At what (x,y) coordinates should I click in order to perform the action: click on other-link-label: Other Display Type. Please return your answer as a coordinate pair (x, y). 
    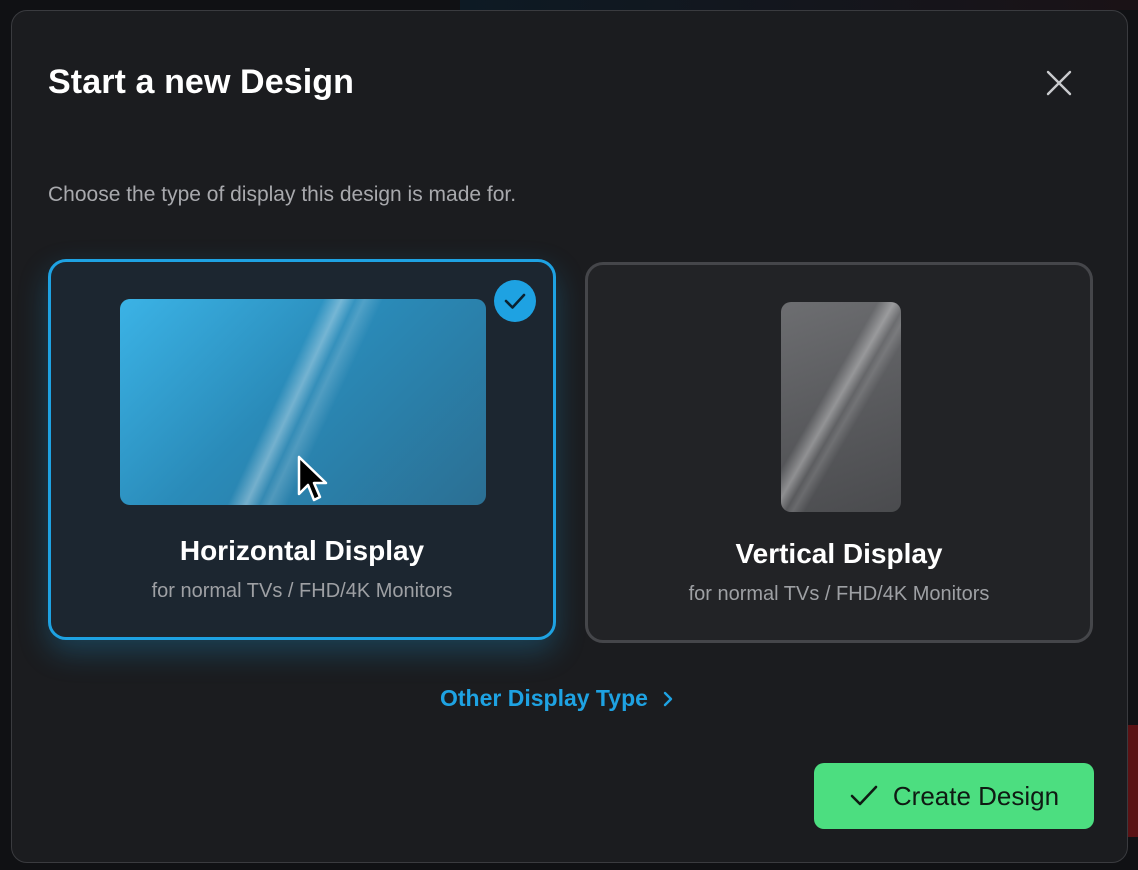
    Looking at the image, I should click on (544, 698).